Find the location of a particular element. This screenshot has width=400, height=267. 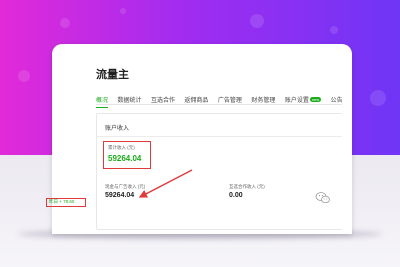

mutual-income-label: 互选合作收入 (元) is located at coordinates (247, 186).